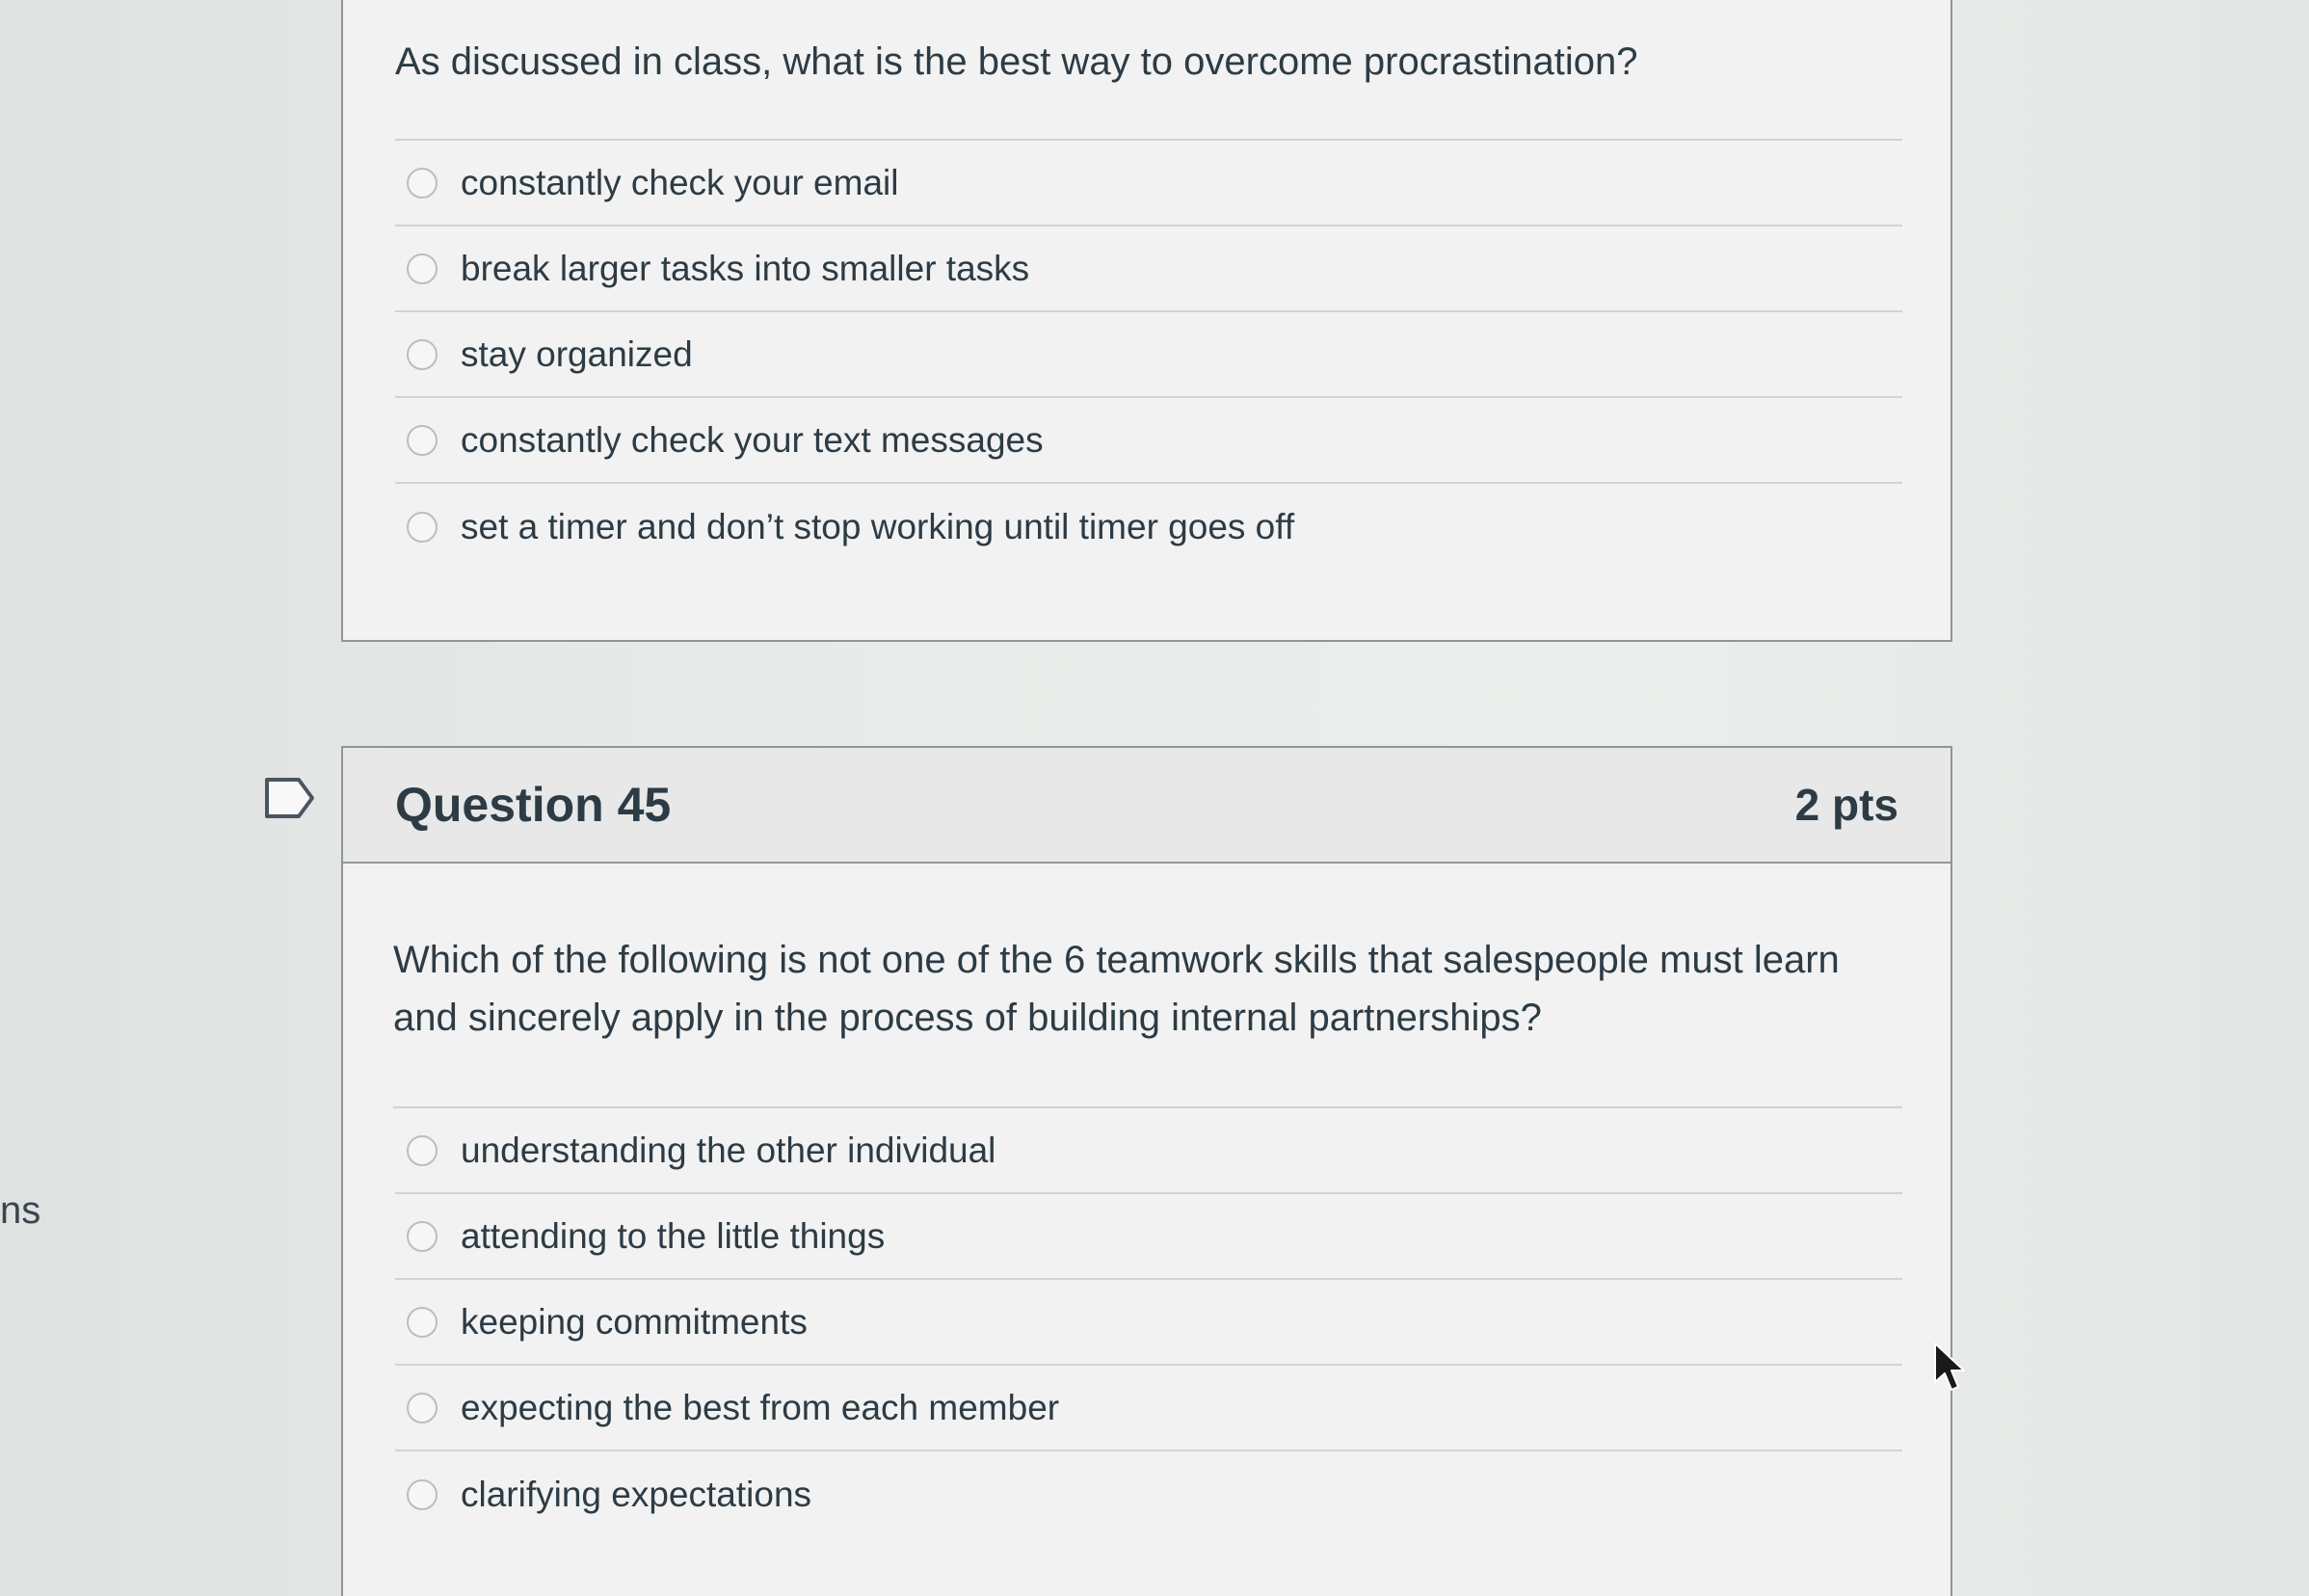  What do you see at coordinates (1149, 441) in the screenshot?
I see `answer-option: constantly check your text messages` at bounding box center [1149, 441].